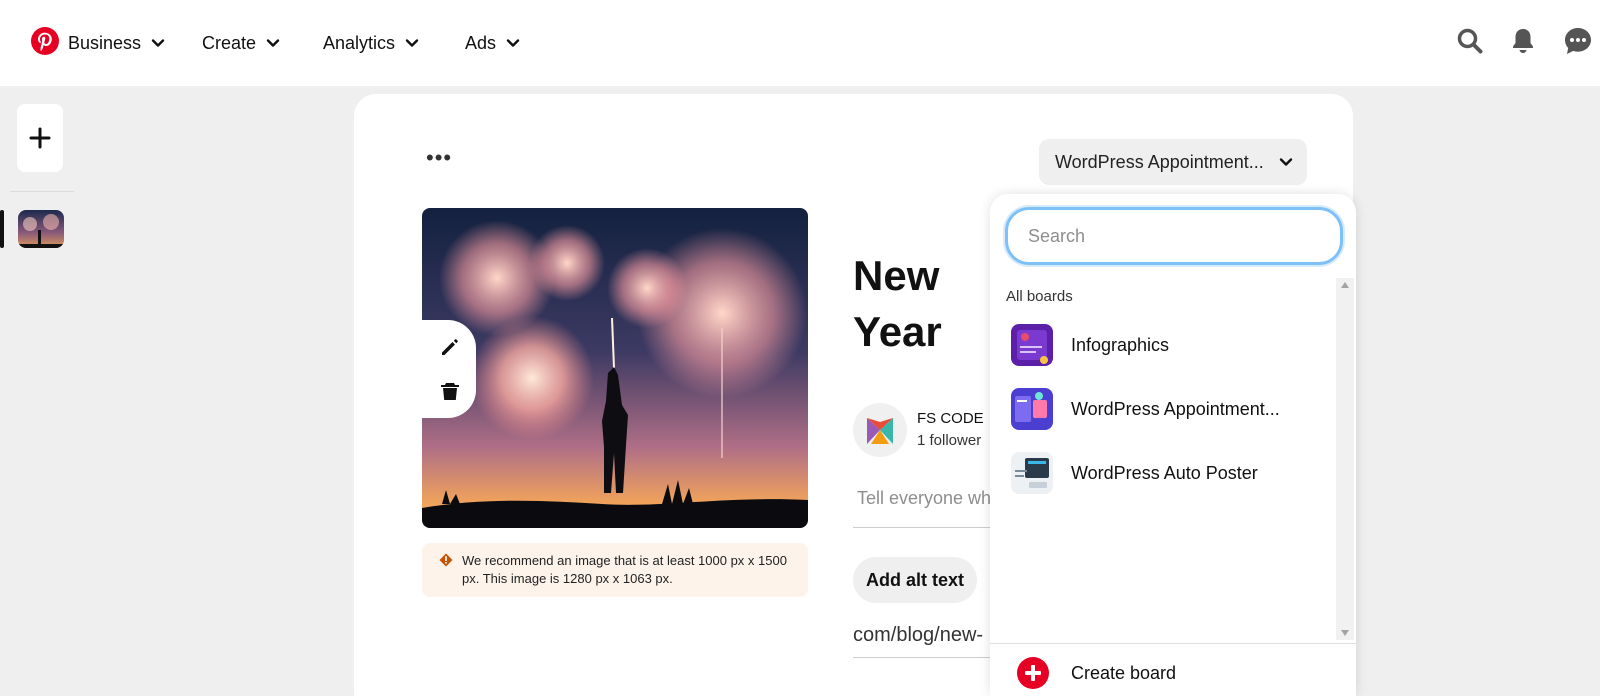  I want to click on nav-analytics: Analytics, so click(371, 43).